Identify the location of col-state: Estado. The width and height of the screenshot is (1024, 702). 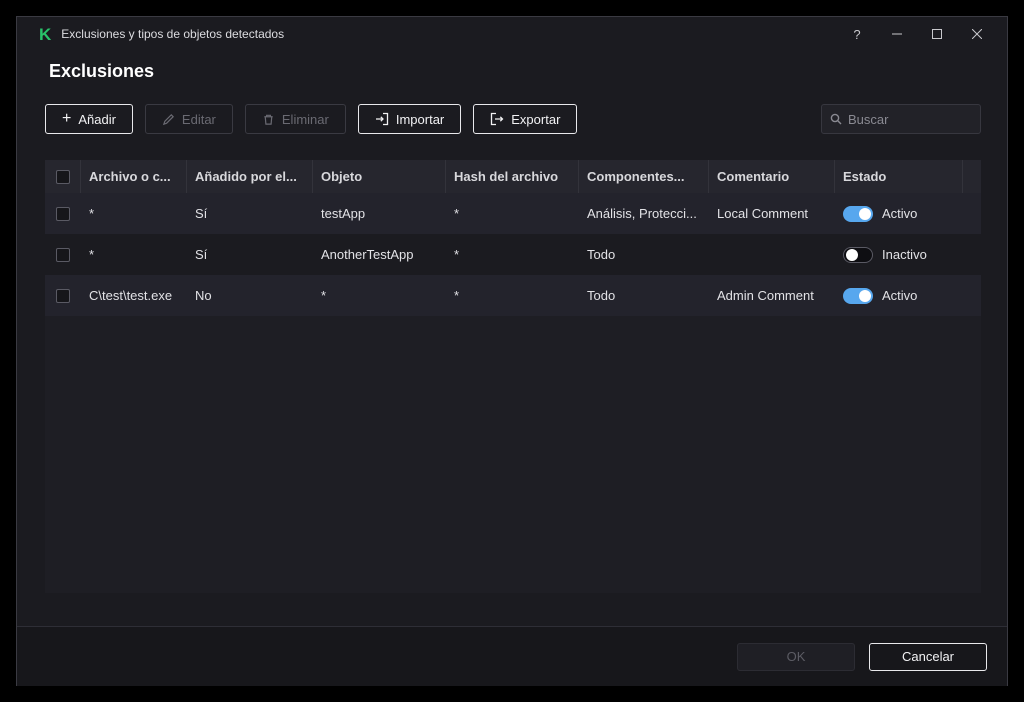
(899, 176).